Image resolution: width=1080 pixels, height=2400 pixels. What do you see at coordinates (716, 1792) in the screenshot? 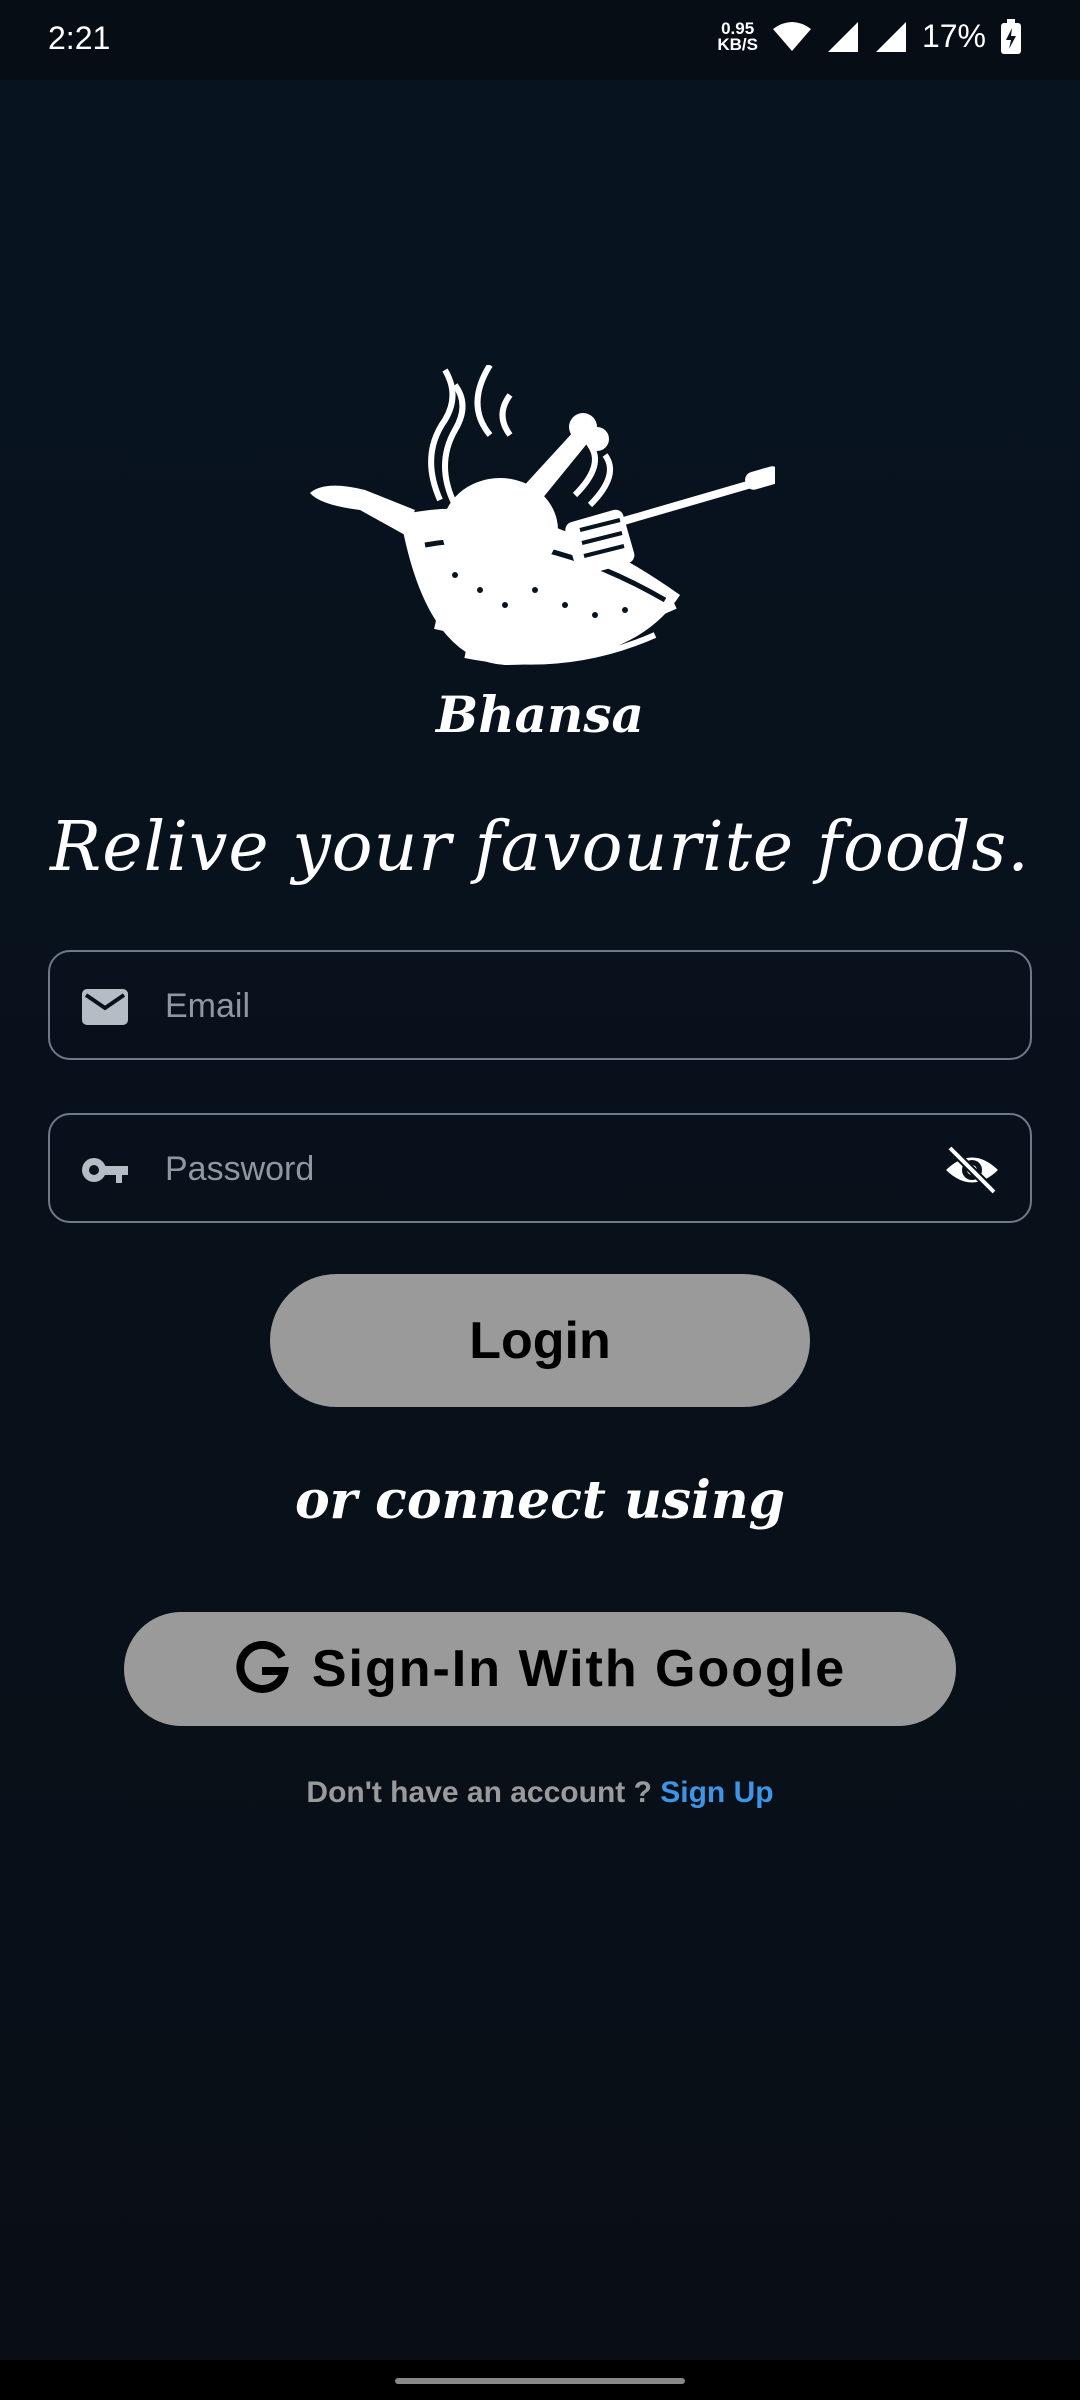
I see `sign-up-link: Sign Up` at bounding box center [716, 1792].